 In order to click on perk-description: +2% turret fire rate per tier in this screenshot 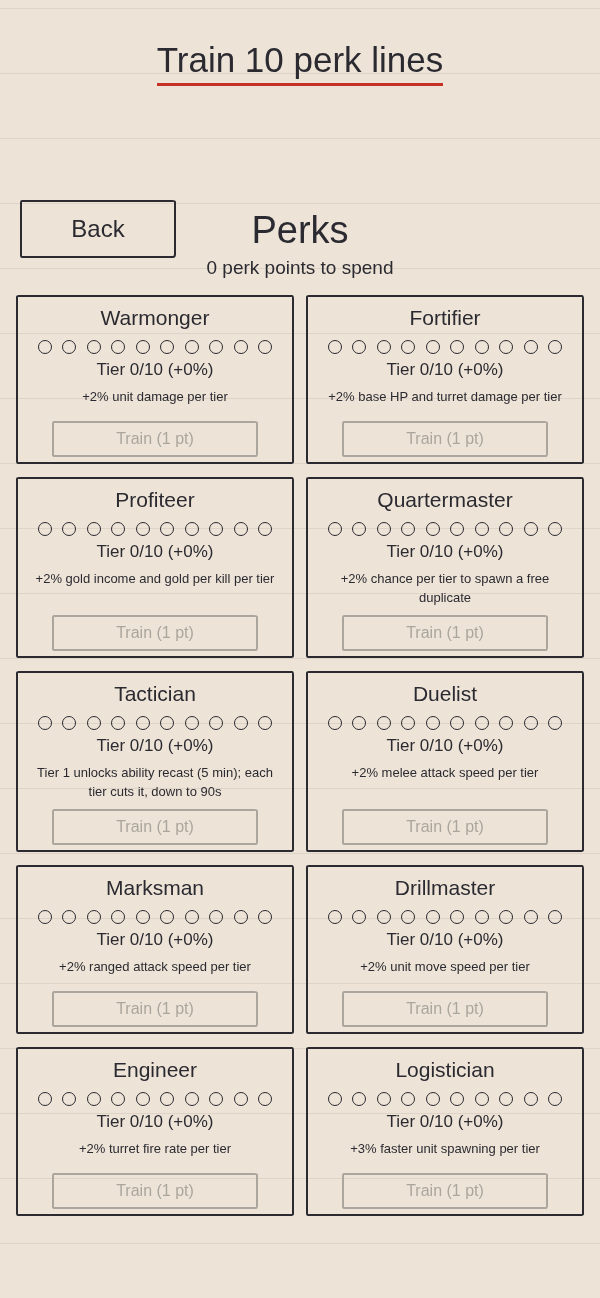, I will do `click(155, 1149)`.